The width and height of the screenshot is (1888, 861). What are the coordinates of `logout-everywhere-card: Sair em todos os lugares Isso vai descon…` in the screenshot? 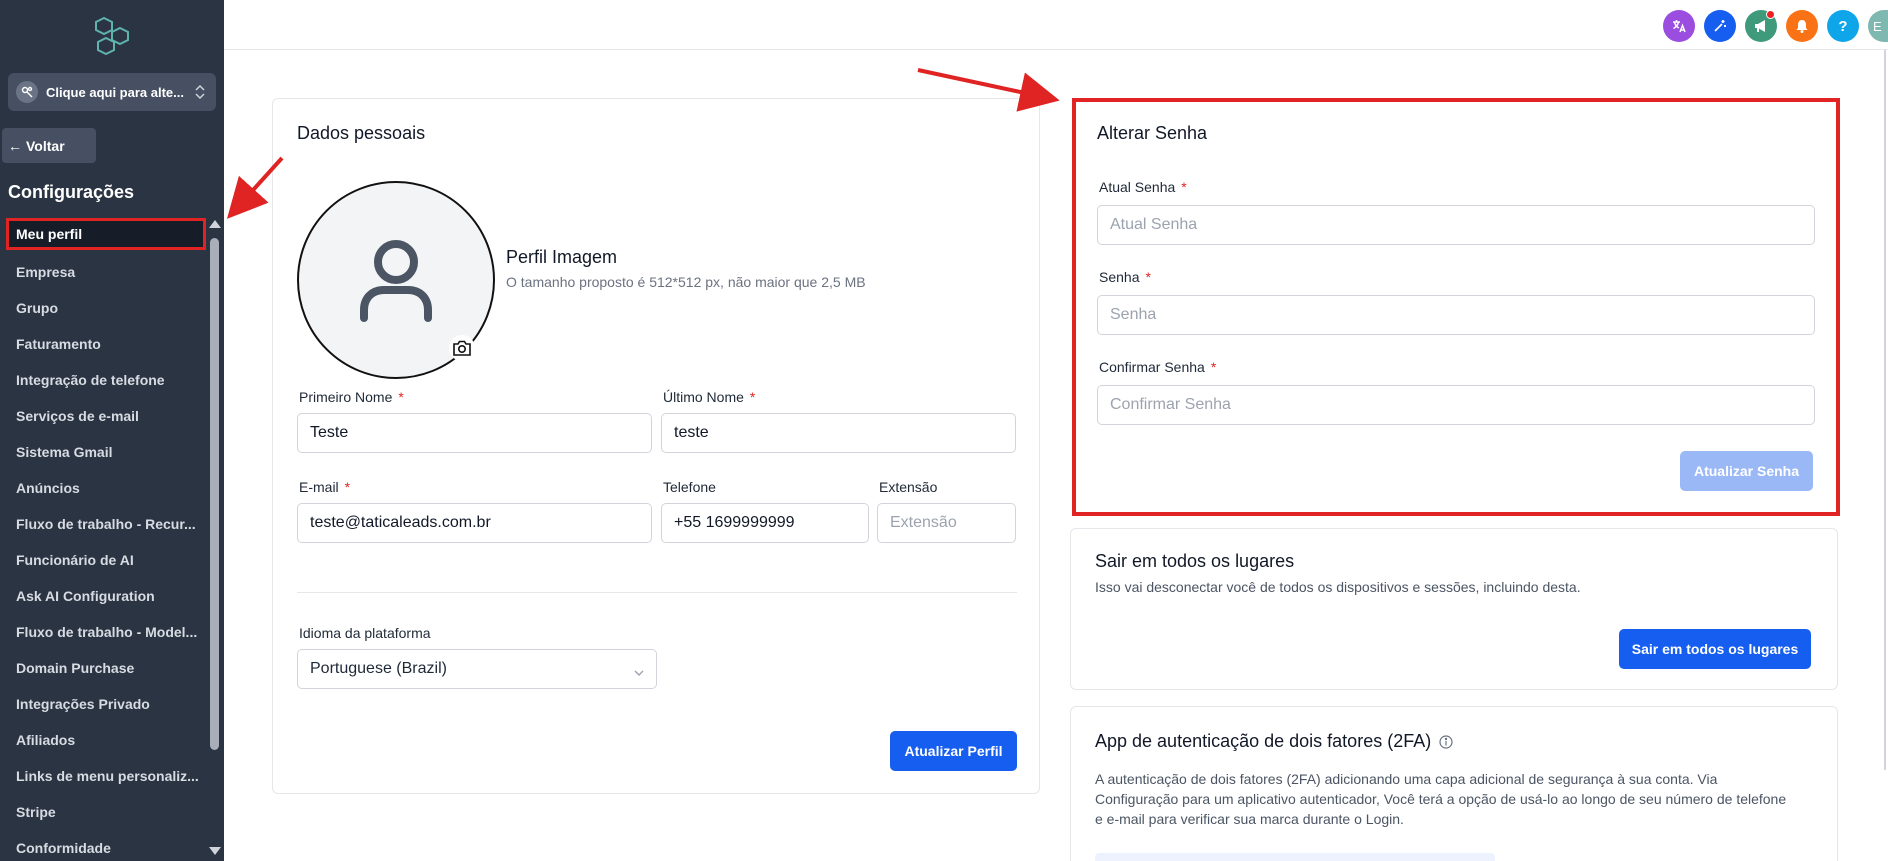 It's located at (1454, 609).